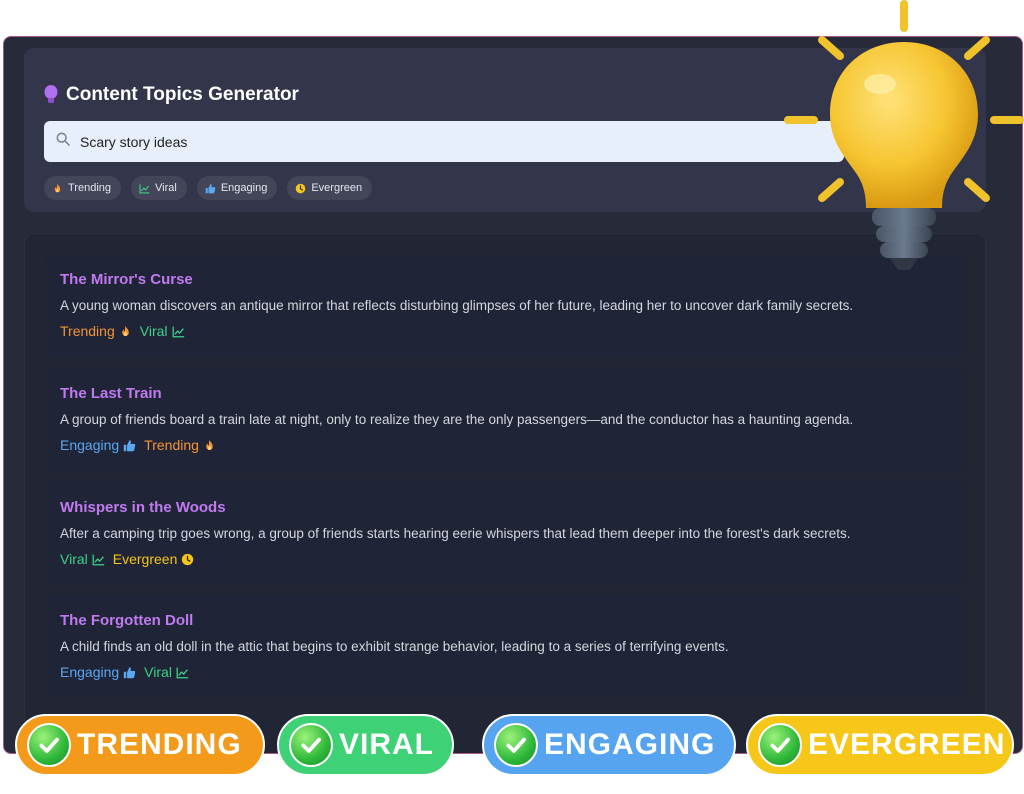 The height and width of the screenshot is (794, 1024). Describe the element at coordinates (127, 620) in the screenshot. I see `topic-title: The Forgotten Doll` at that location.